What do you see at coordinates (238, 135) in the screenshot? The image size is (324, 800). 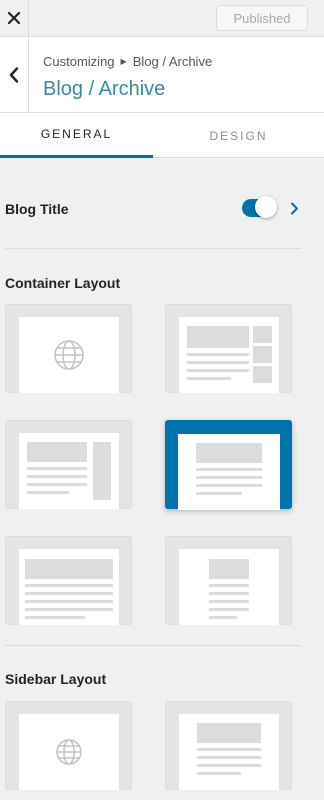 I see `tab-design: DESIGN` at bounding box center [238, 135].